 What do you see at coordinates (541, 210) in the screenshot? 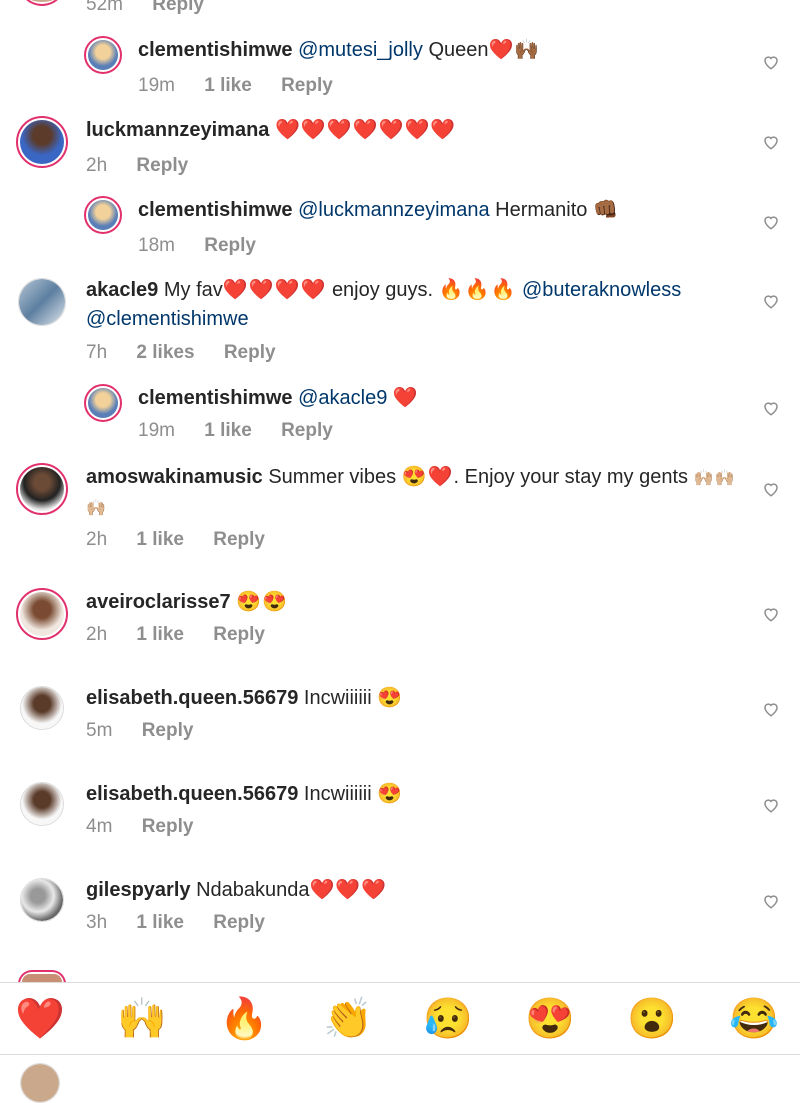
I see `comment-body: Hermanito` at bounding box center [541, 210].